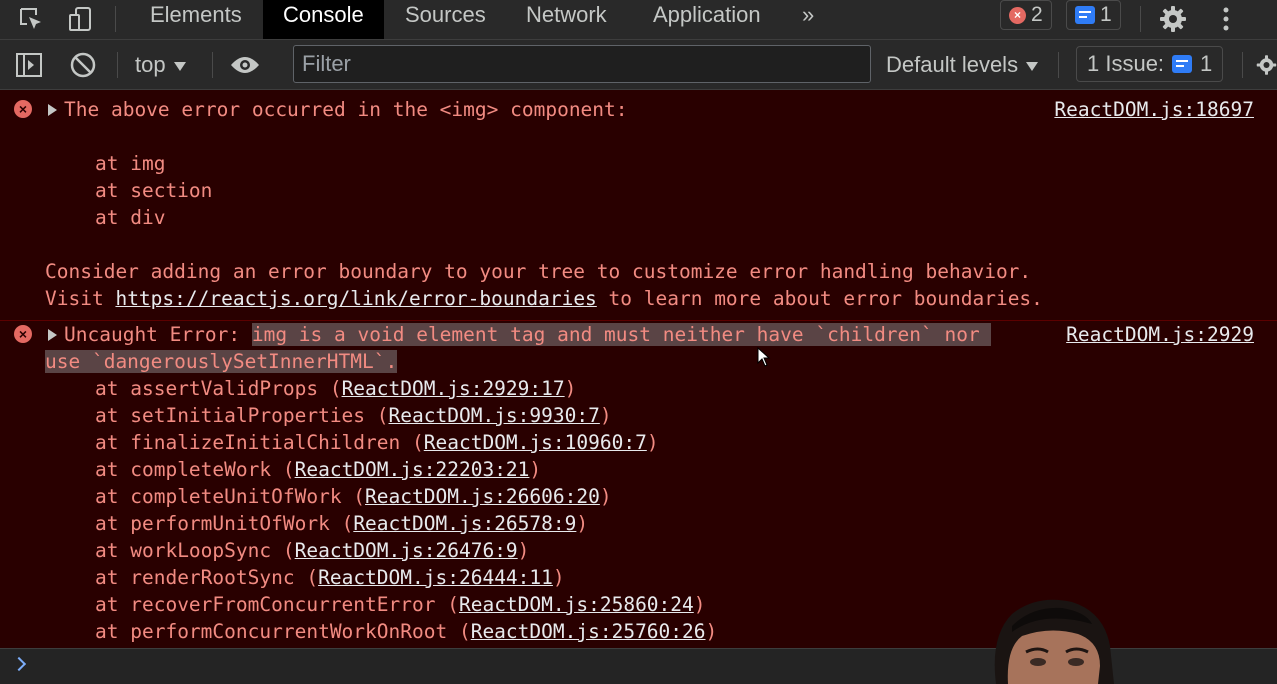  I want to click on tab-application: Application, so click(707, 19).